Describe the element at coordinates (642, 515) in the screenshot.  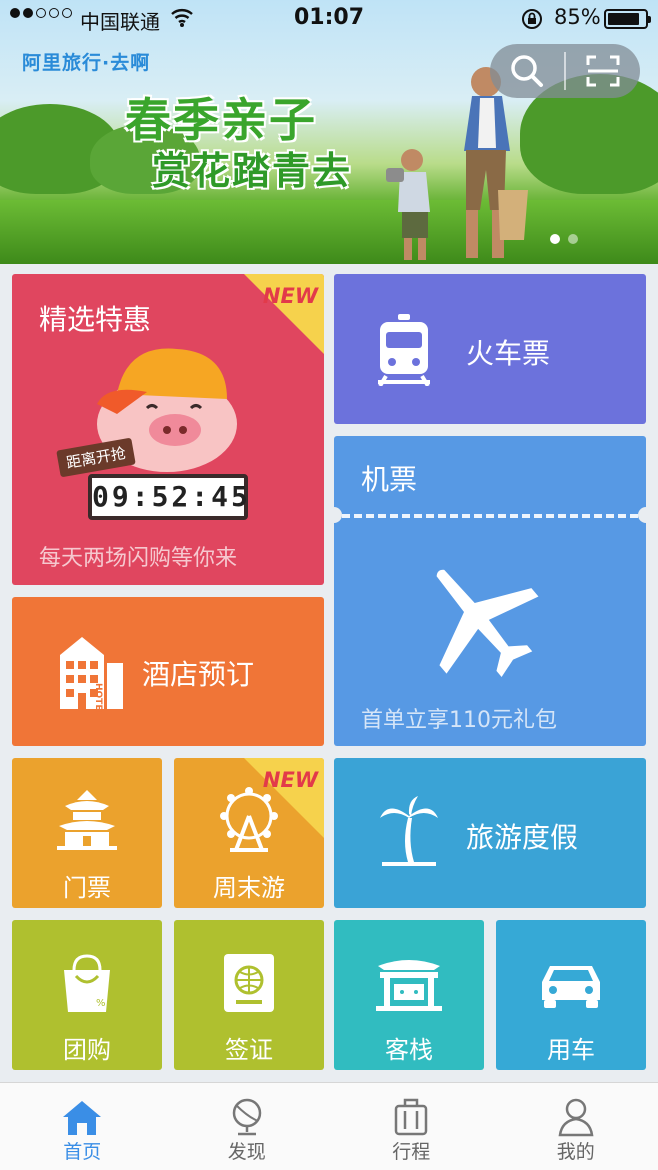
I see `ticket-notch-right` at that location.